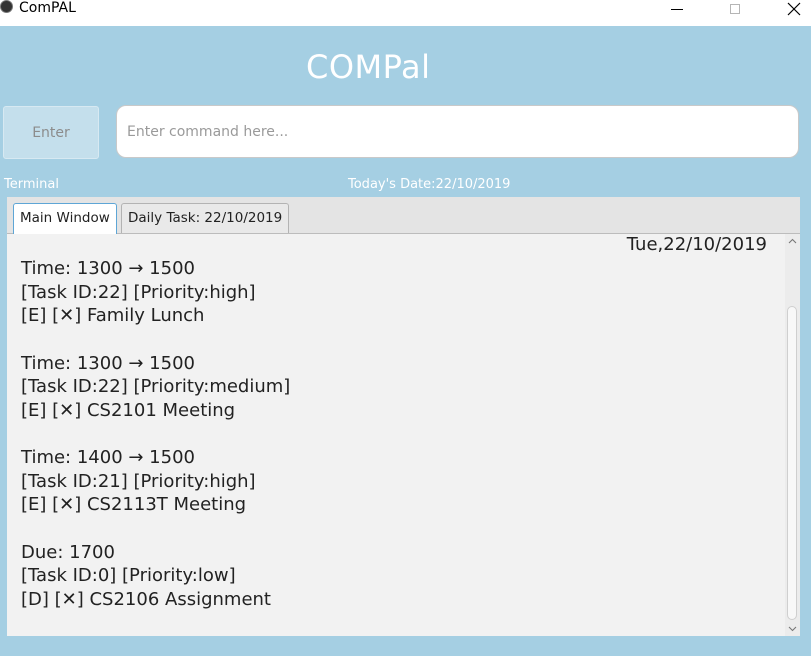 This screenshot has width=811, height=656. What do you see at coordinates (134, 504) in the screenshot?
I see `task-description: [E] [✕] CS2113T Meeting` at bounding box center [134, 504].